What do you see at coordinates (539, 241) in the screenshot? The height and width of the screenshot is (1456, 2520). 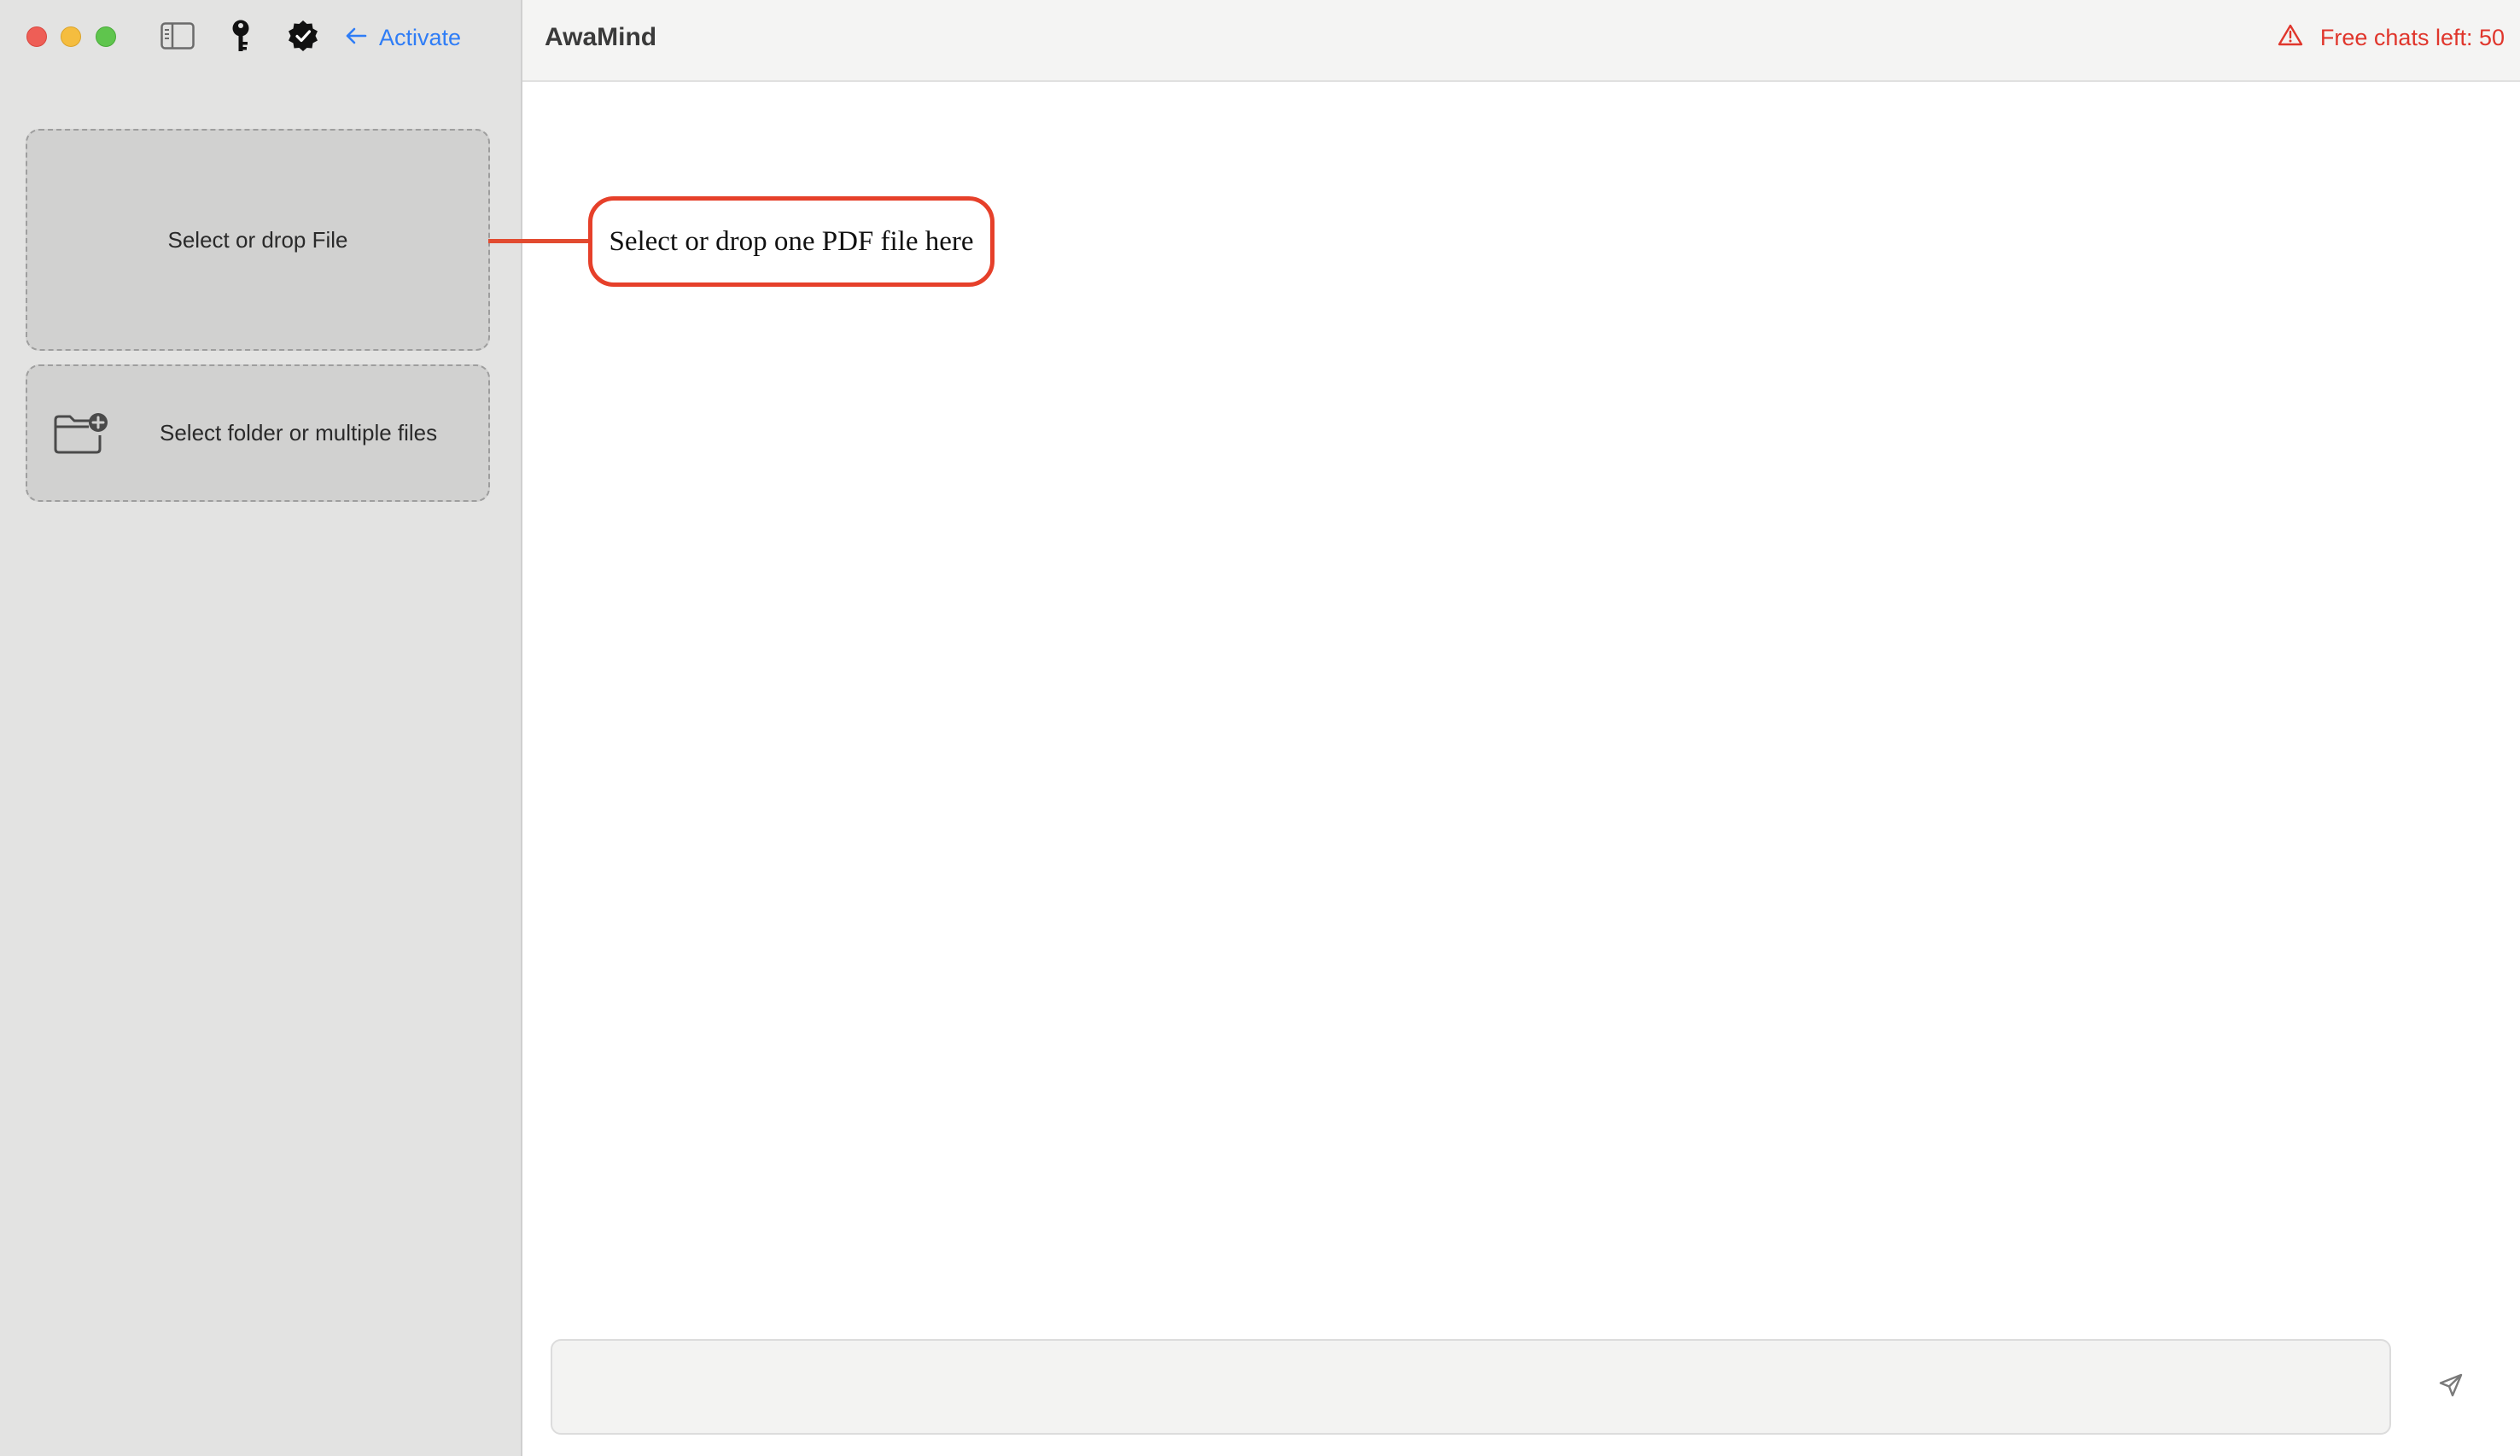 I see `callout-connector` at bounding box center [539, 241].